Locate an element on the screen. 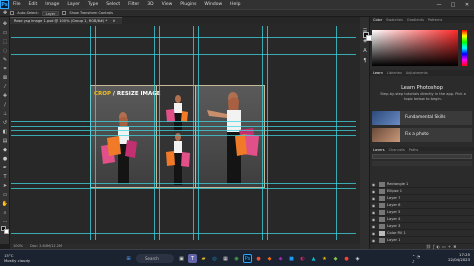  layer-filter-bar is located at coordinates (422, 156).